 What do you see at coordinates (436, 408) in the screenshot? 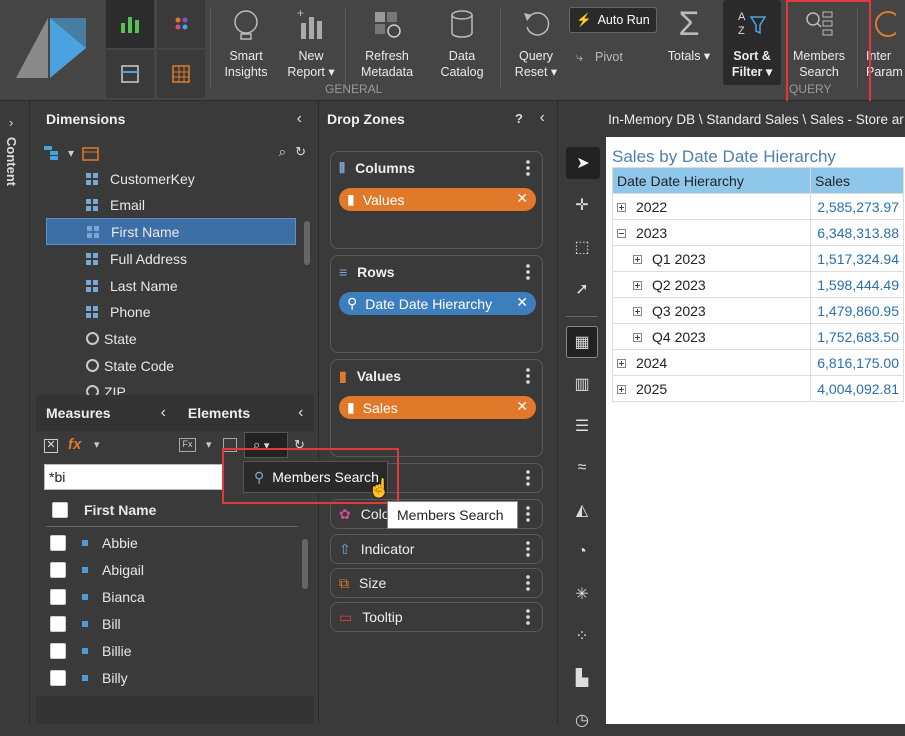
I see `values-drop-zone: ▮Values ▮Sales✕` at bounding box center [436, 408].